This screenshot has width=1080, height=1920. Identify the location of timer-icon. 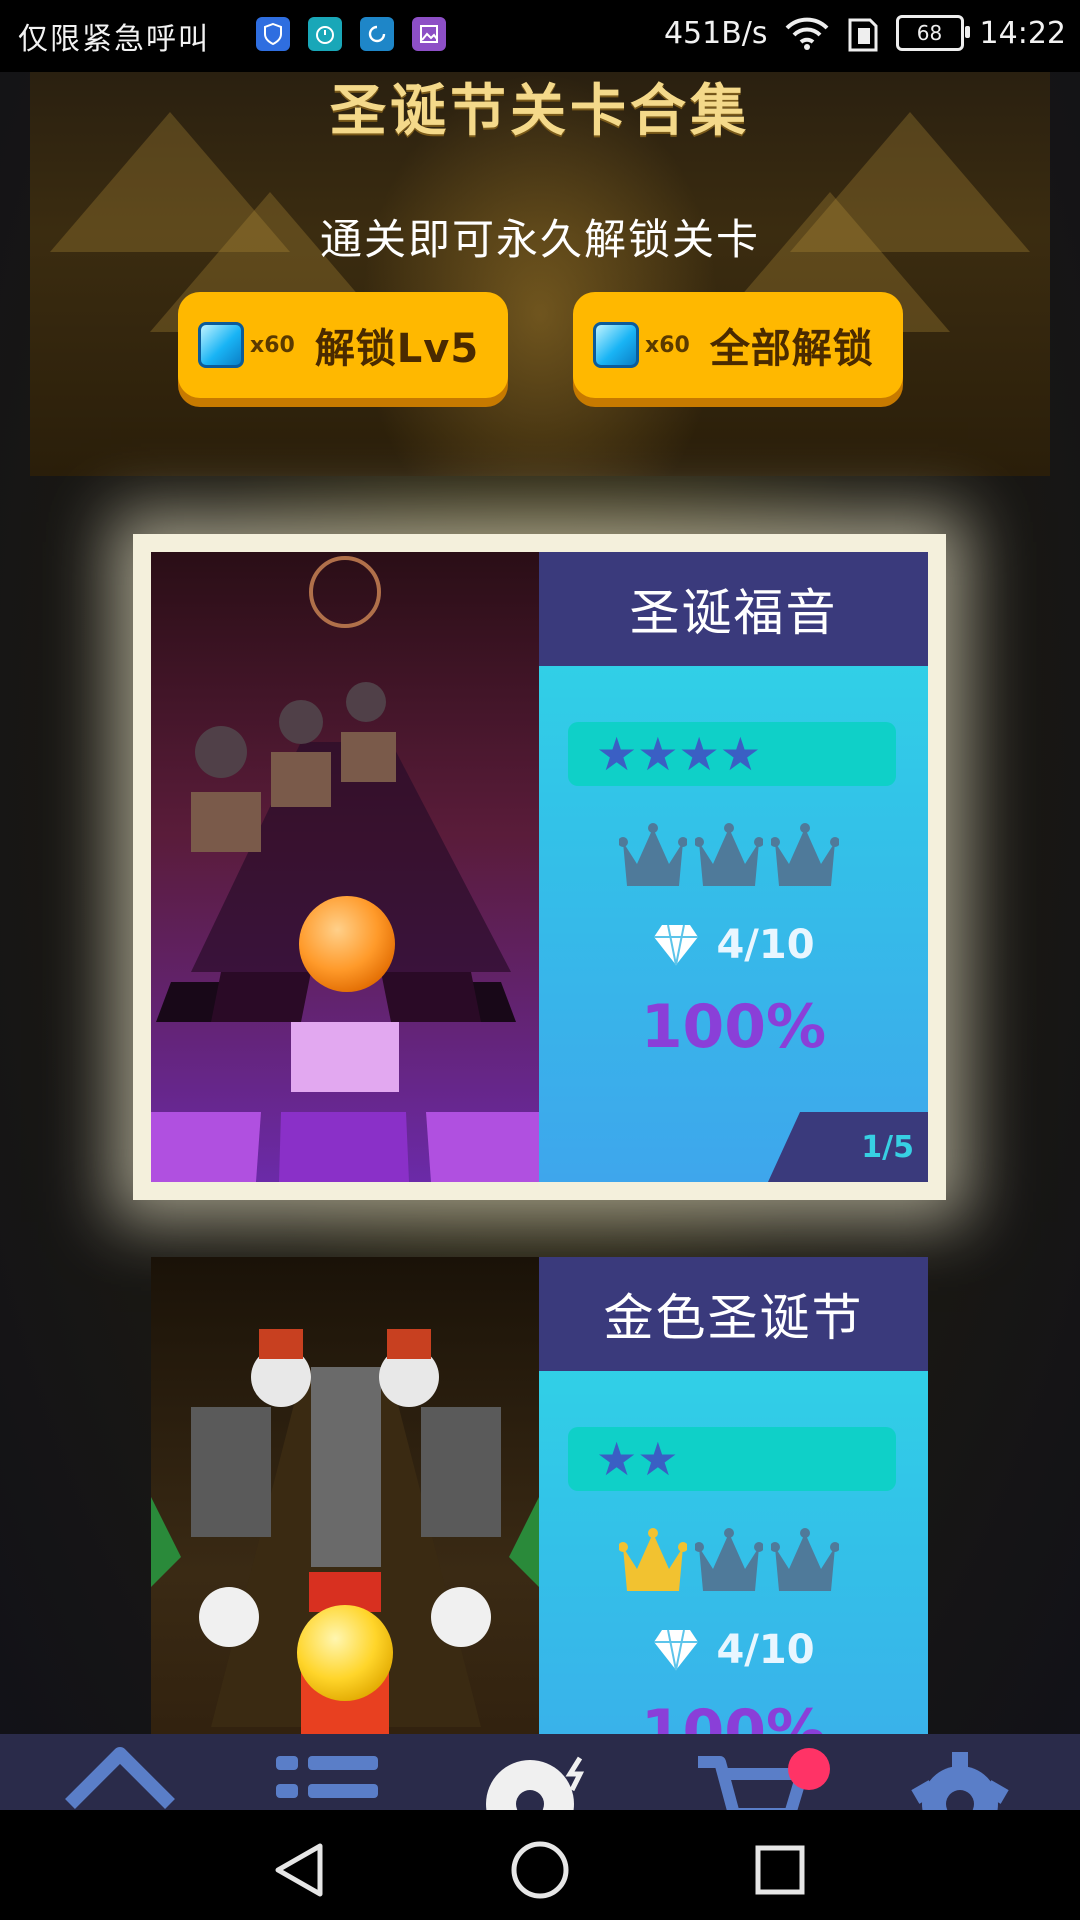
(325, 34).